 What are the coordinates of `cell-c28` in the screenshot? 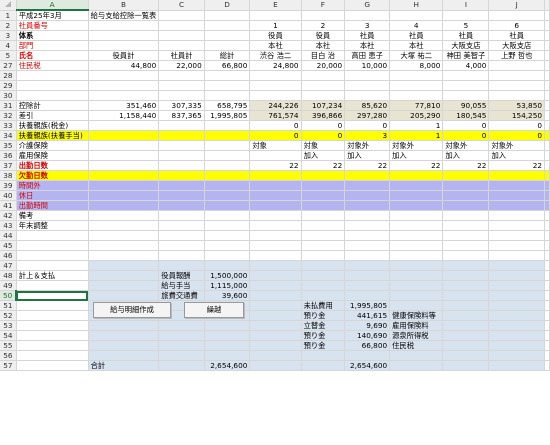 It's located at (181, 75).